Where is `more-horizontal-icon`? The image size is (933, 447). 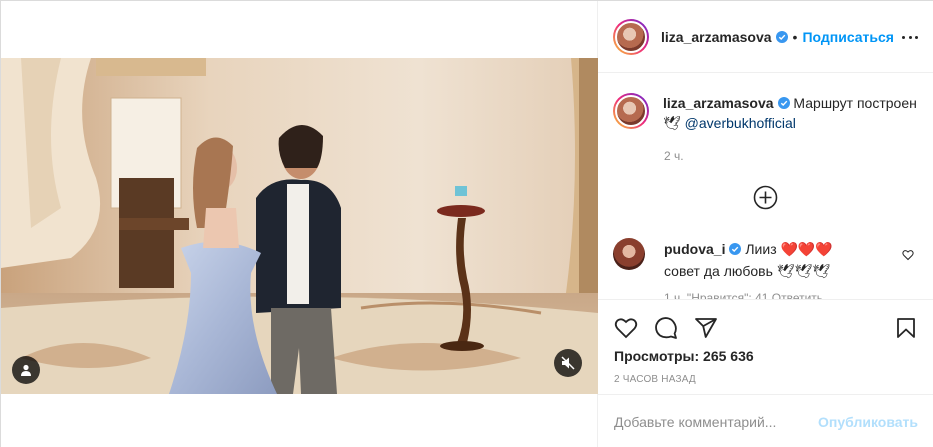
more-horizontal-icon is located at coordinates (903, 37).